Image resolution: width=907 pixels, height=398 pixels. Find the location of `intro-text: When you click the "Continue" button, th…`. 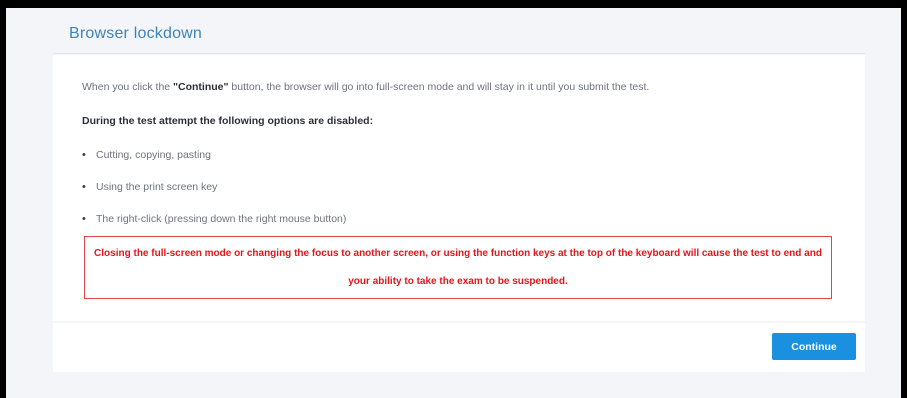

intro-text: When you click the "Continue" button, th… is located at coordinates (365, 87).